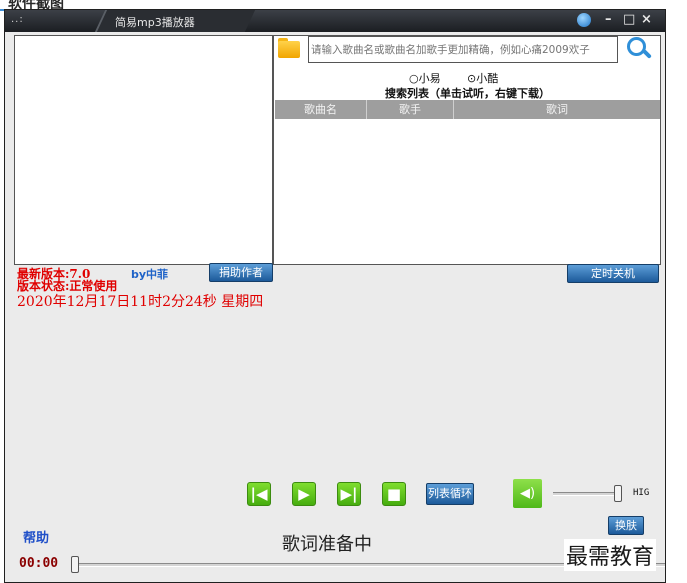 This screenshot has height=583, width=687. What do you see at coordinates (487, 78) in the screenshot?
I see `source-label: 小酷` at bounding box center [487, 78].